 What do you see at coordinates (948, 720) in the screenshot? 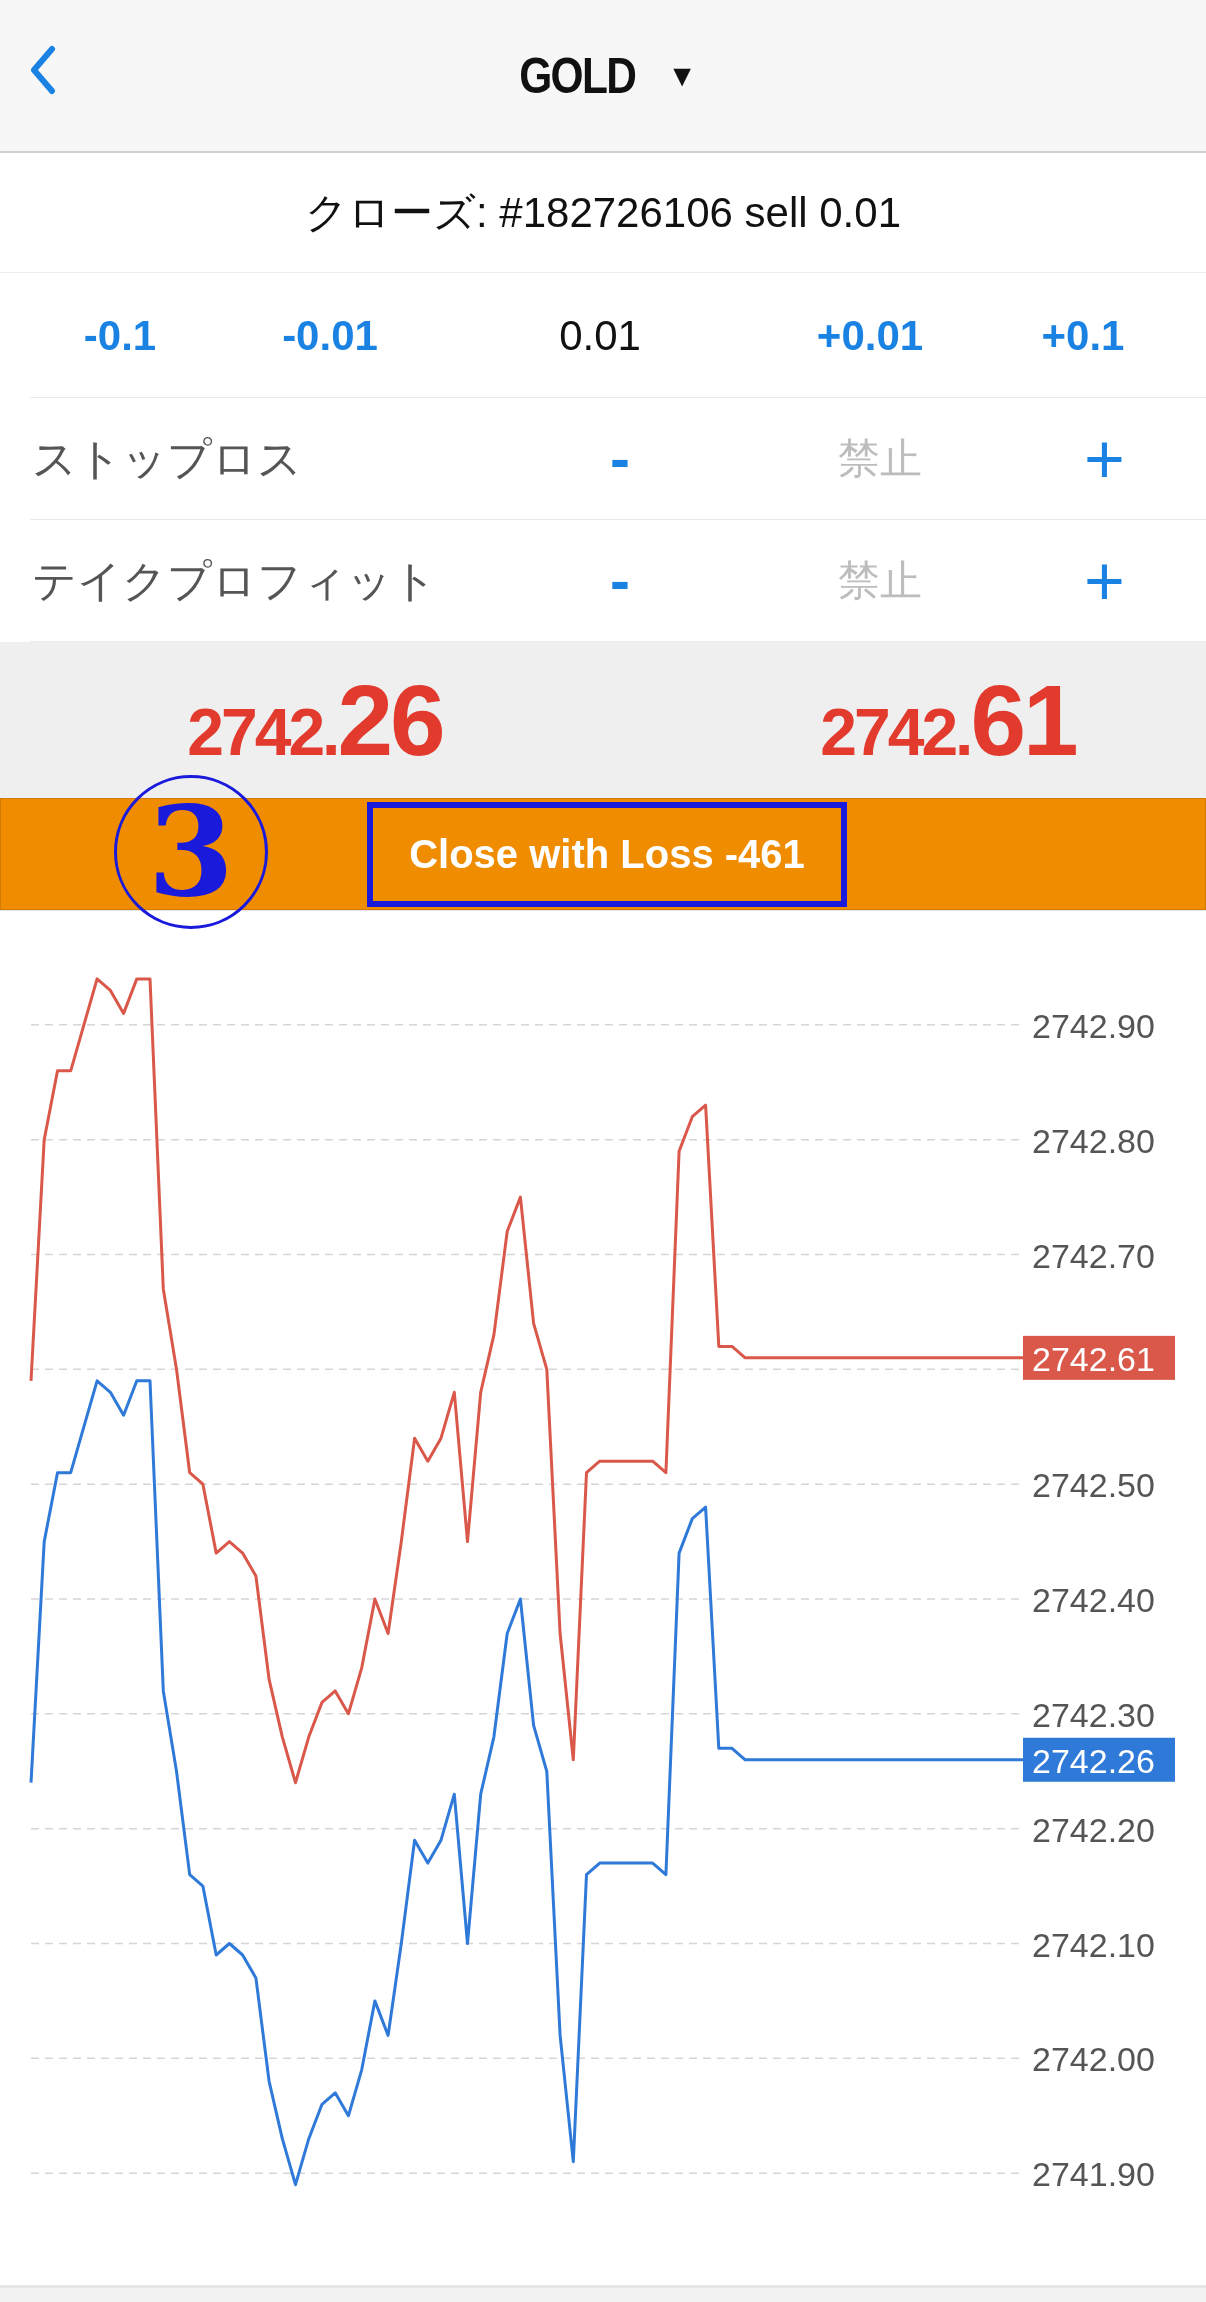
I see `ask-price: 2742.61` at bounding box center [948, 720].